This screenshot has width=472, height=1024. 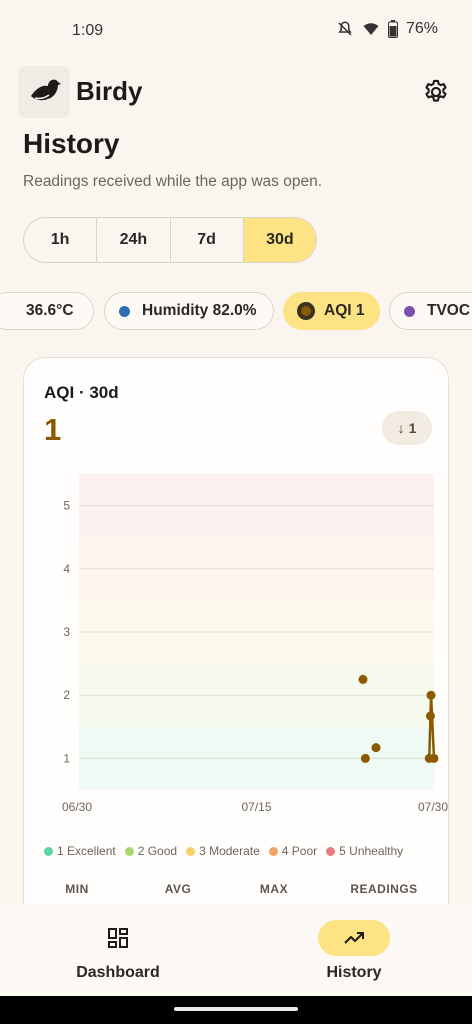 What do you see at coordinates (354, 938) in the screenshot?
I see `trending-icon` at bounding box center [354, 938].